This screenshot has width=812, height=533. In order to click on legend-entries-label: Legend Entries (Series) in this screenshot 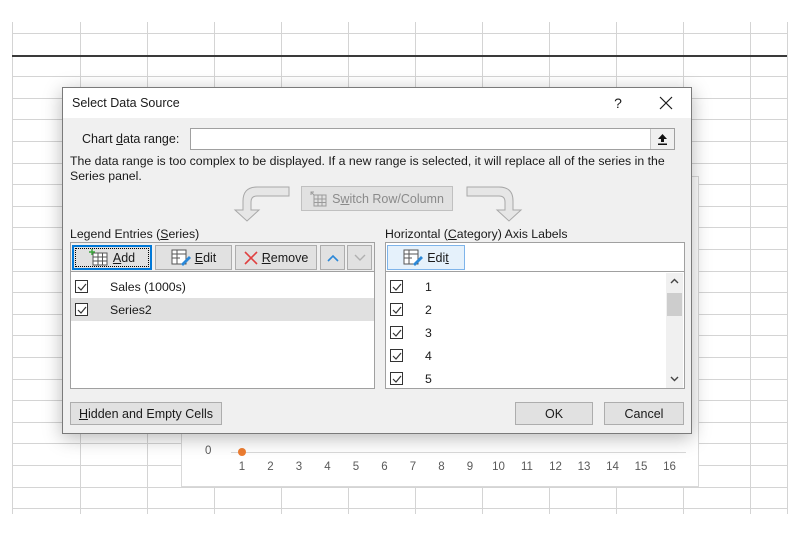, I will do `click(135, 234)`.